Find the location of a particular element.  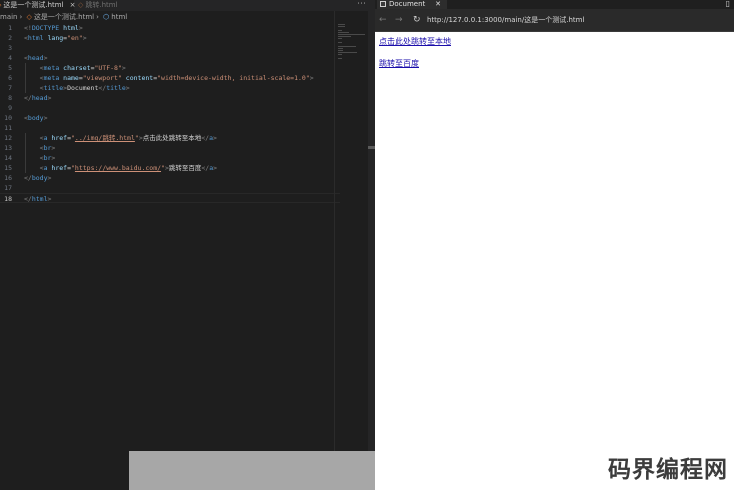

close-icon: ✕ is located at coordinates (438, 4).